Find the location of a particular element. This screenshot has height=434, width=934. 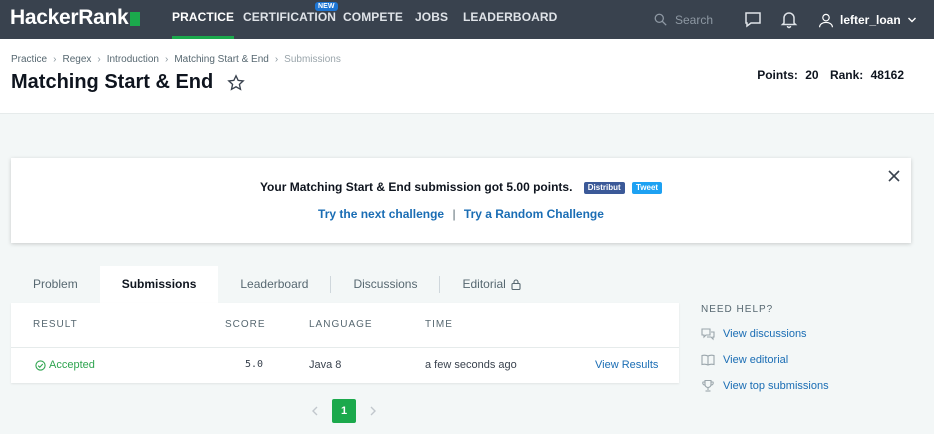

nav-certification: CERTIFICATION NEW is located at coordinates (290, 19).